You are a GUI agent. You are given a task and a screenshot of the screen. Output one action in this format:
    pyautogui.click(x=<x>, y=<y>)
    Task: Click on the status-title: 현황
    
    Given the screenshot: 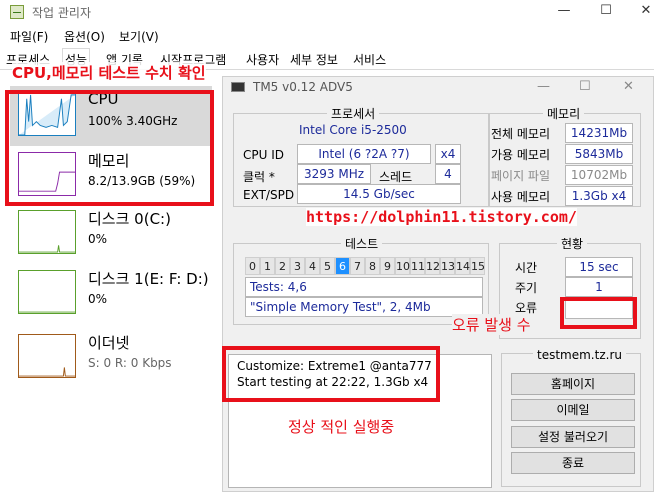 What is the action you would take?
    pyautogui.click(x=572, y=243)
    